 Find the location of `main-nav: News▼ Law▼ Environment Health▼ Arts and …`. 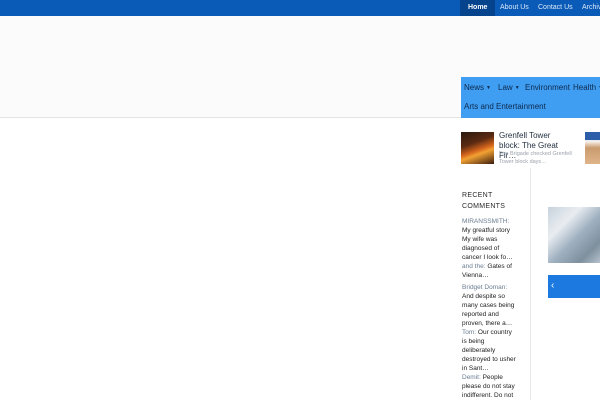

main-nav: News▼ Law▼ Environment Health▼ Arts and … is located at coordinates (530, 97).